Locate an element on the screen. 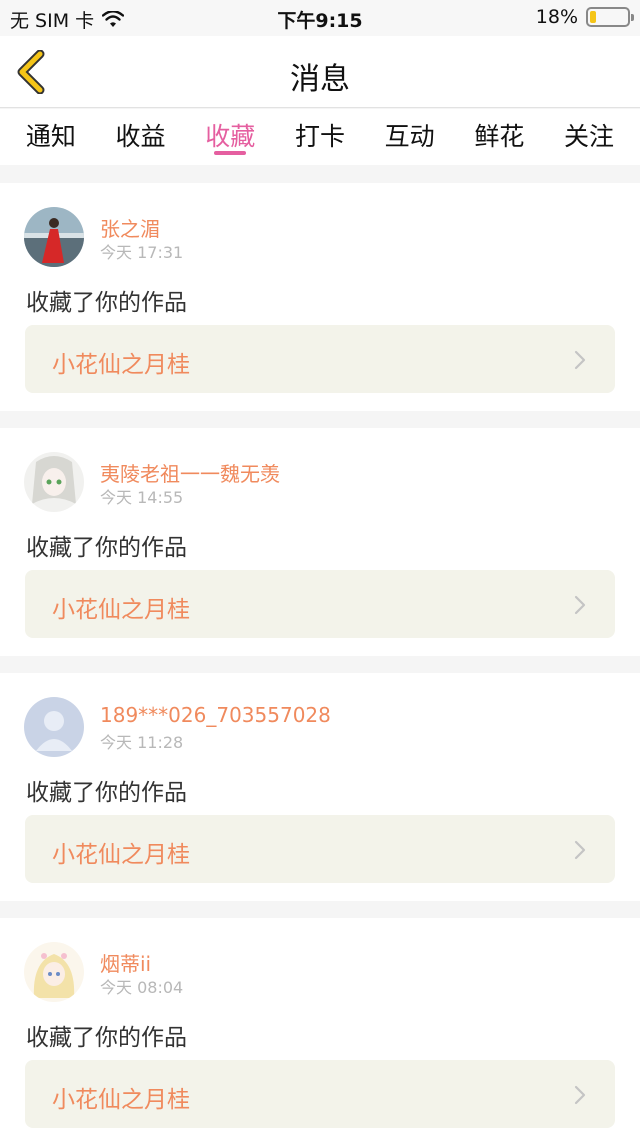  tab-checkin: 打卡 is located at coordinates (320, 137).